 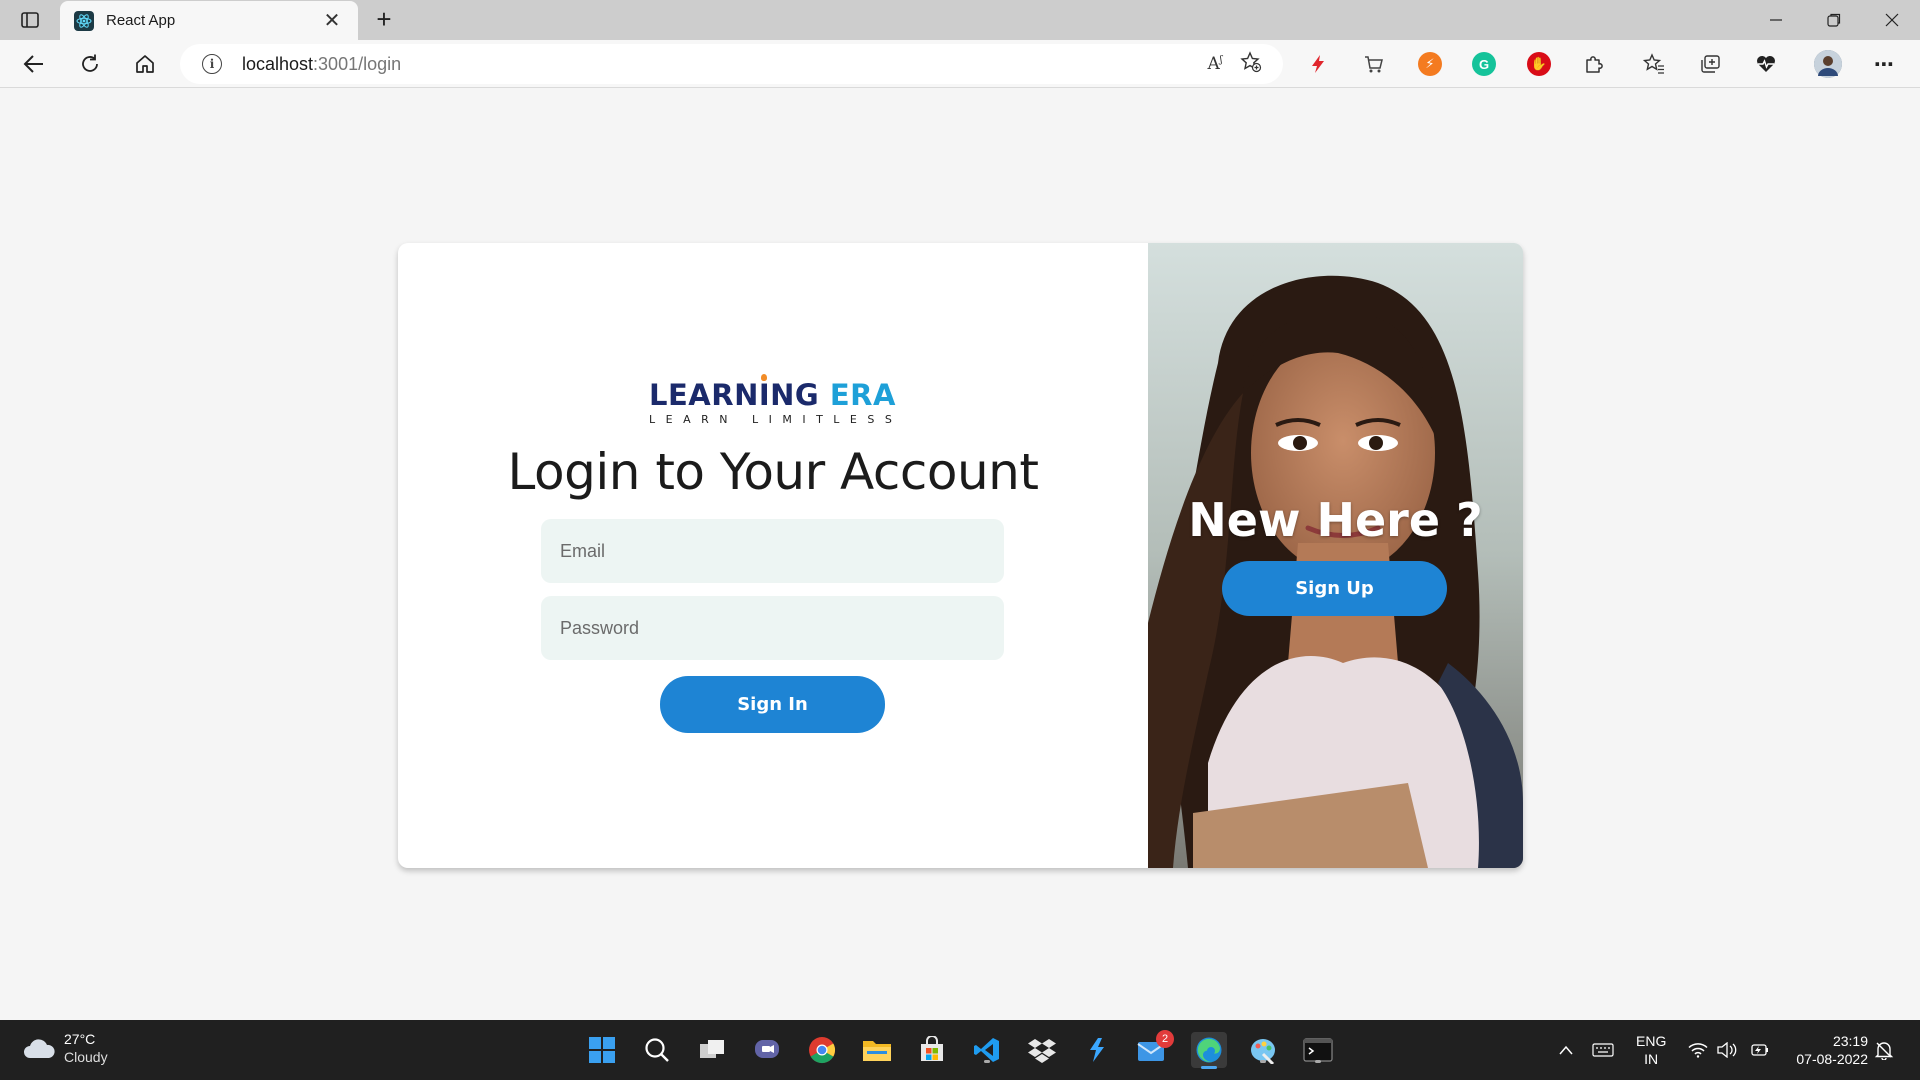 I want to click on add-favorite-icon, so click(x=1251, y=64).